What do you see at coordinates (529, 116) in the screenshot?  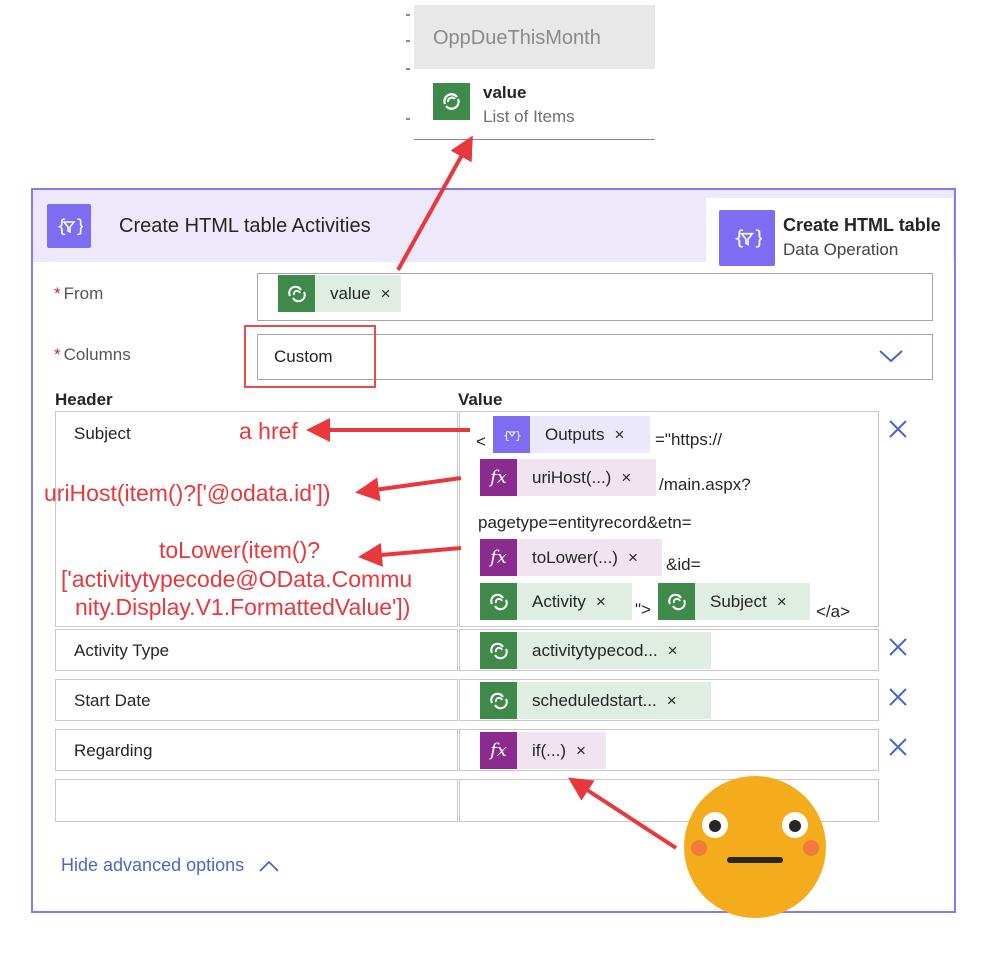 I see `dynamic-content-item-type: List of Items` at bounding box center [529, 116].